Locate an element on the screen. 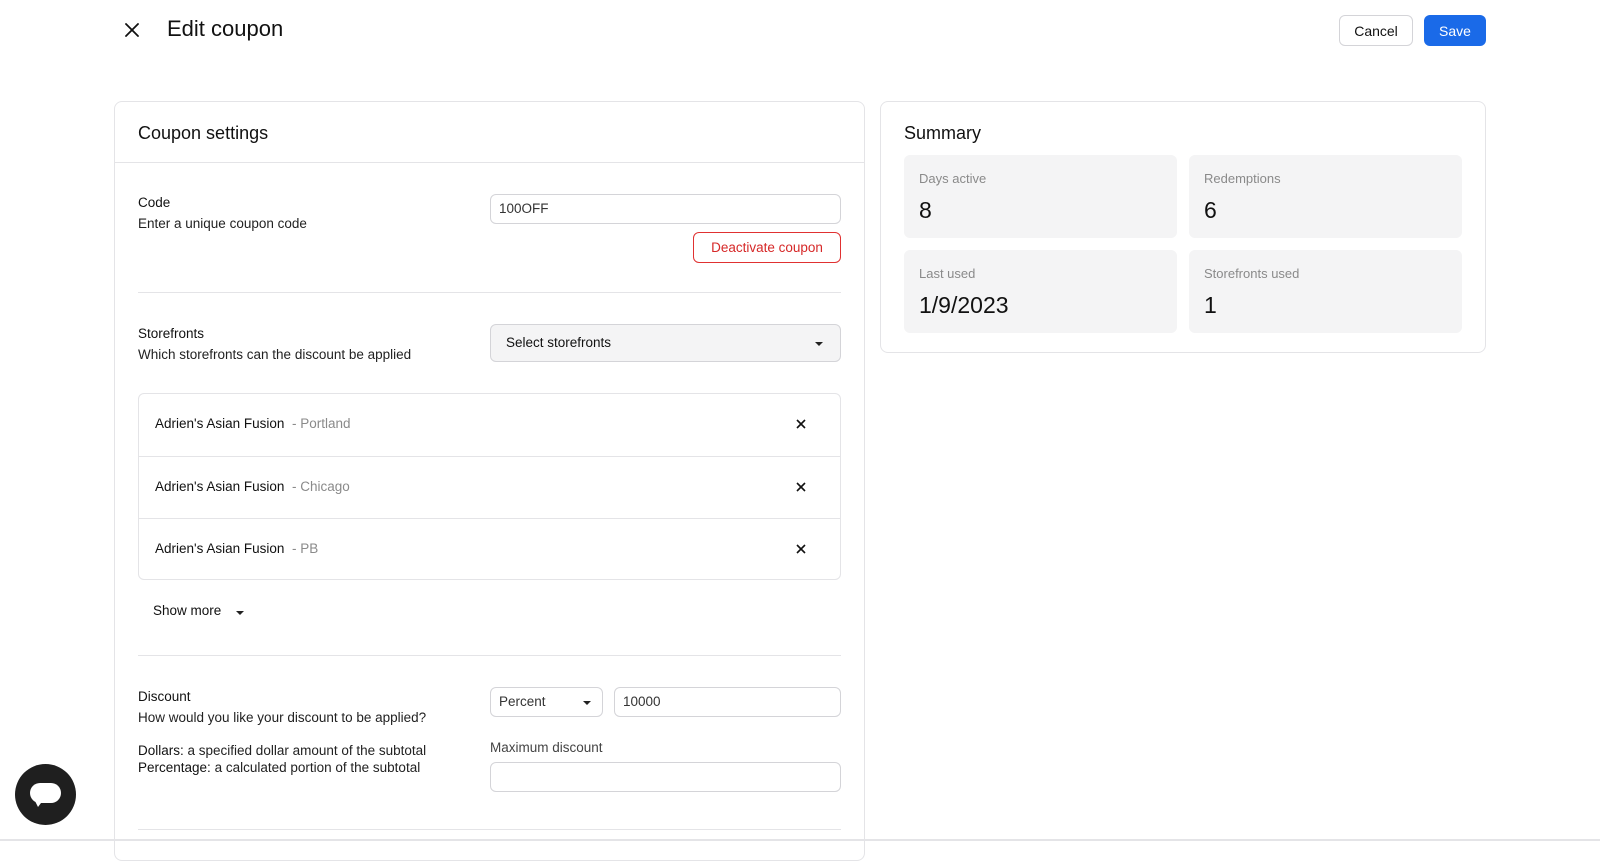 The image size is (1600, 861). stat-redemptions: Redemptions 6 is located at coordinates (1325, 196).